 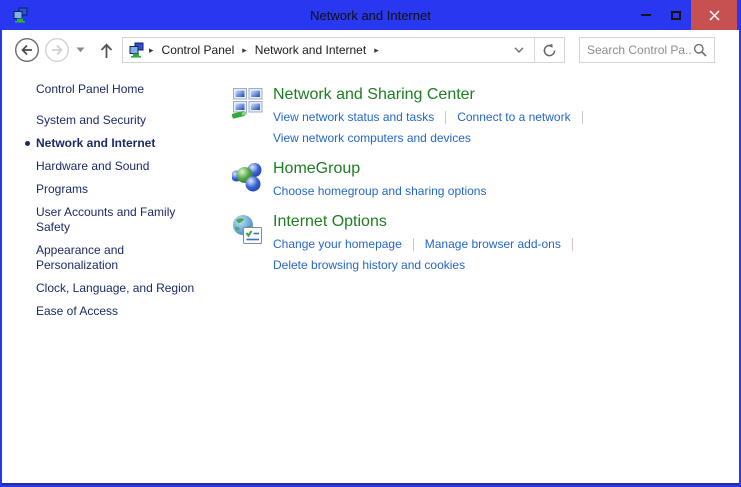 What do you see at coordinates (433, 95) in the screenshot?
I see `section-title: Network and Sharing Center` at bounding box center [433, 95].